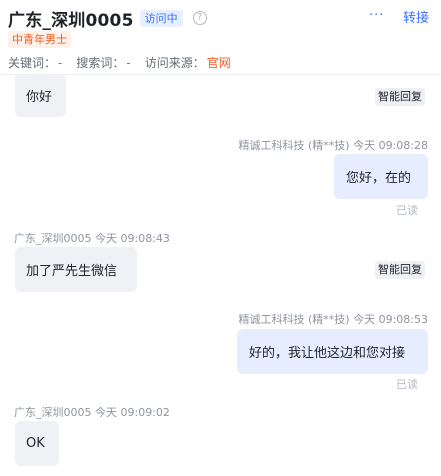 The height and width of the screenshot is (476, 441). What do you see at coordinates (92, 412) in the screenshot?
I see `message-sender: 广东_深圳0005 今天 09:09:02` at bounding box center [92, 412].